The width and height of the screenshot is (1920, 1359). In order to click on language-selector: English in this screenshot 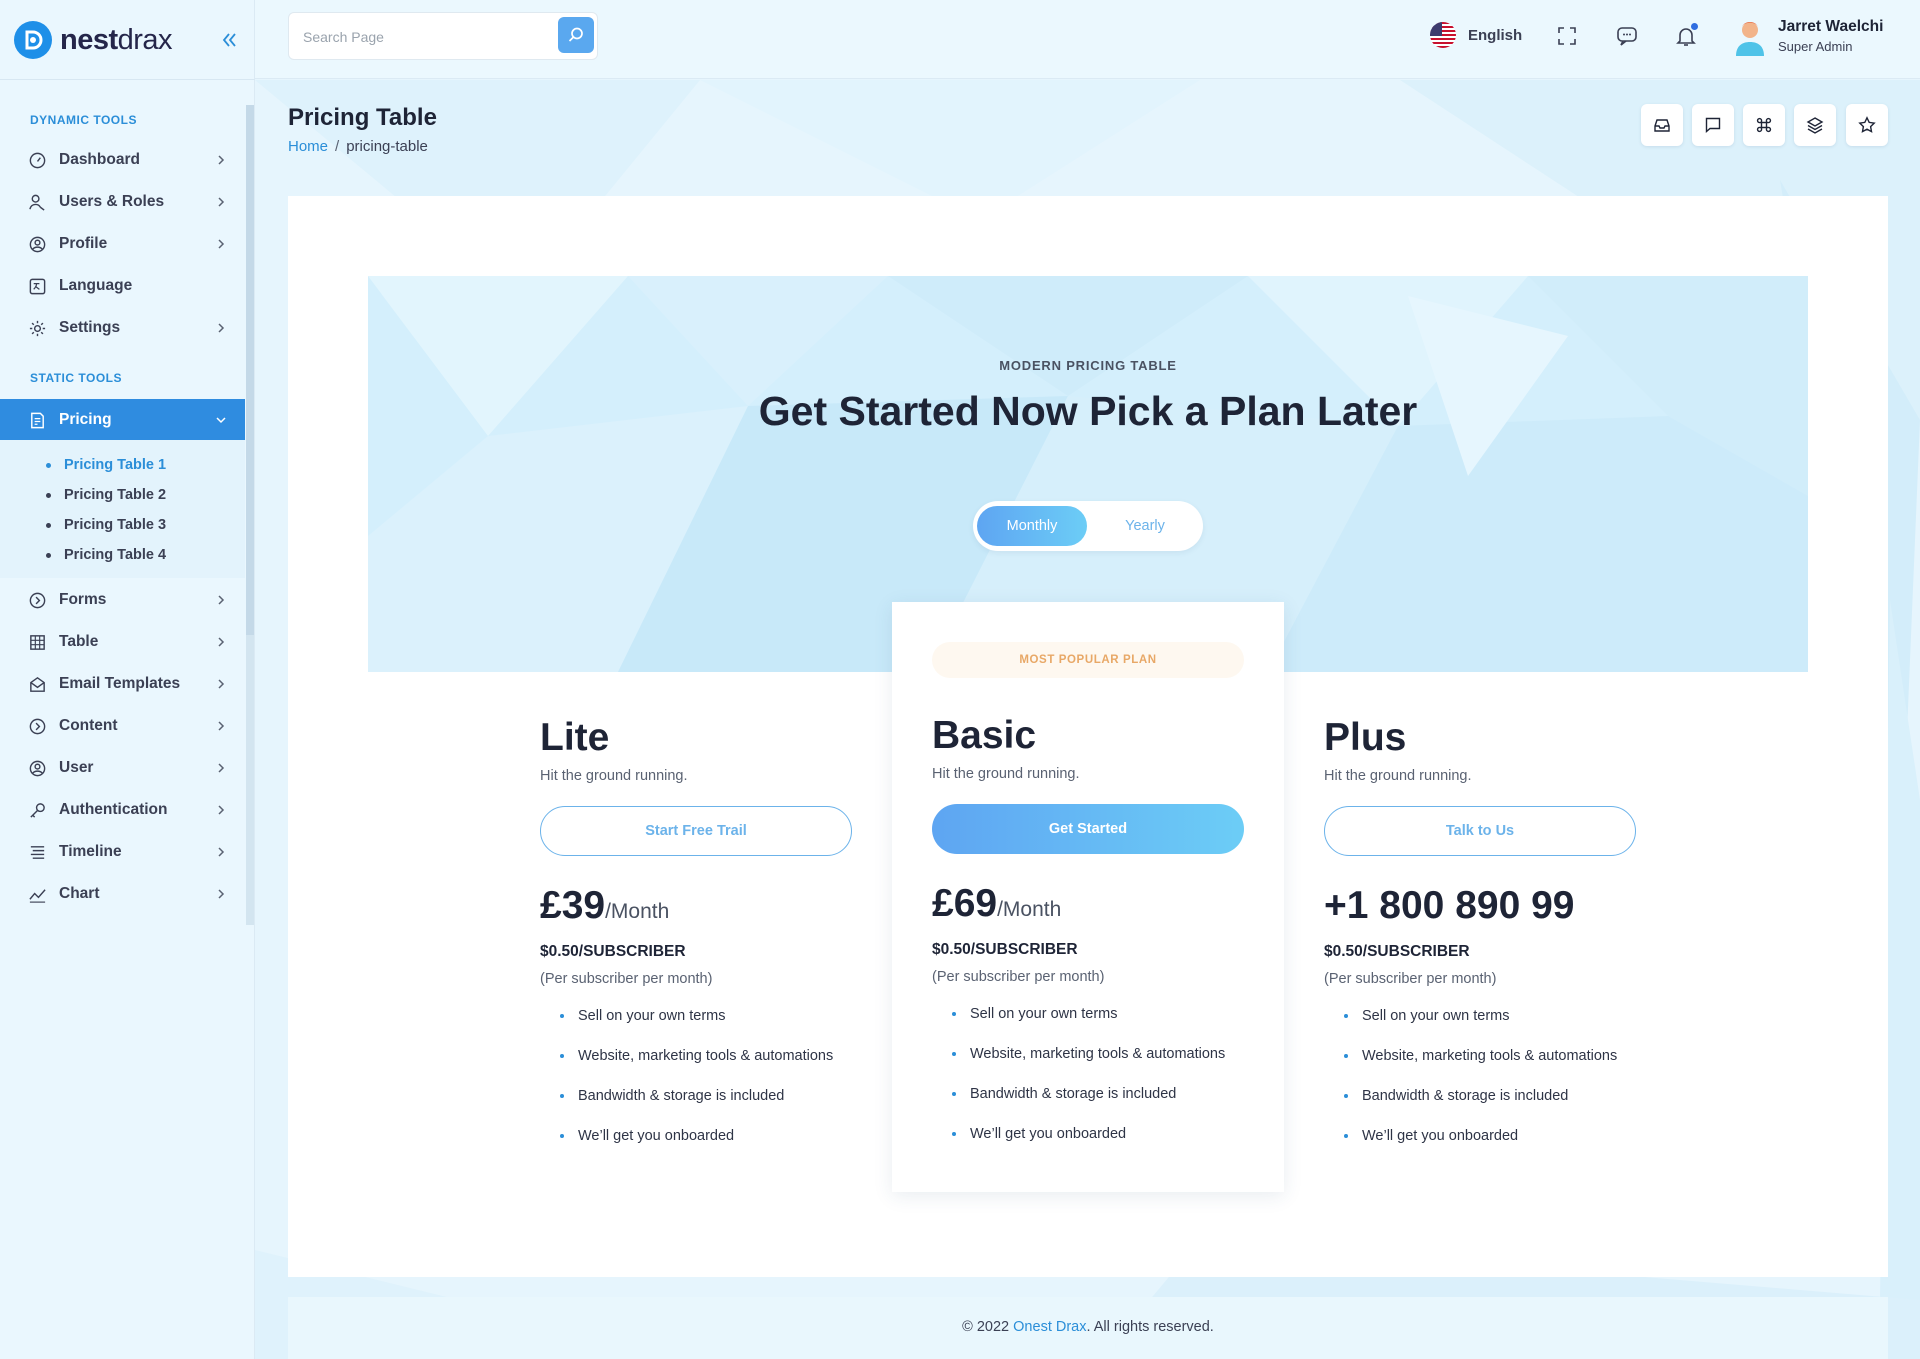, I will do `click(1476, 35)`.